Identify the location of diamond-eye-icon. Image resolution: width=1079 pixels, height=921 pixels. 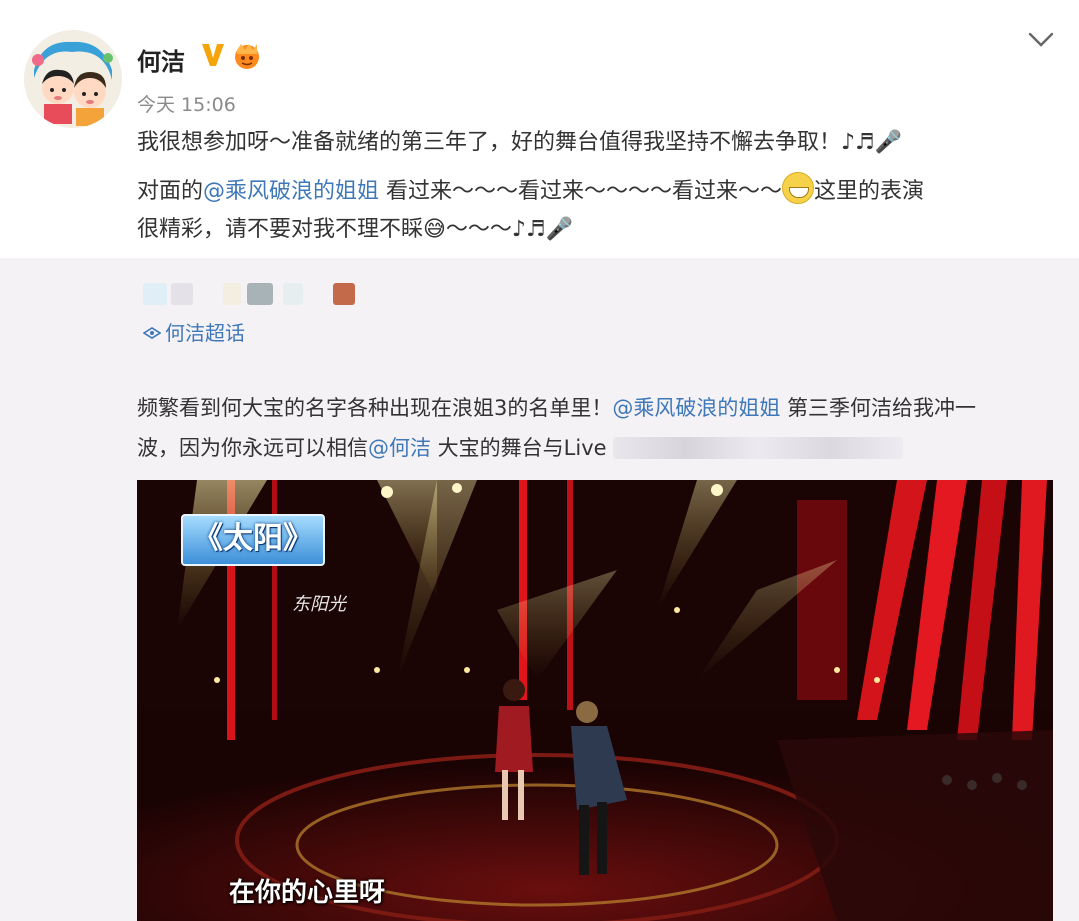
(152, 333).